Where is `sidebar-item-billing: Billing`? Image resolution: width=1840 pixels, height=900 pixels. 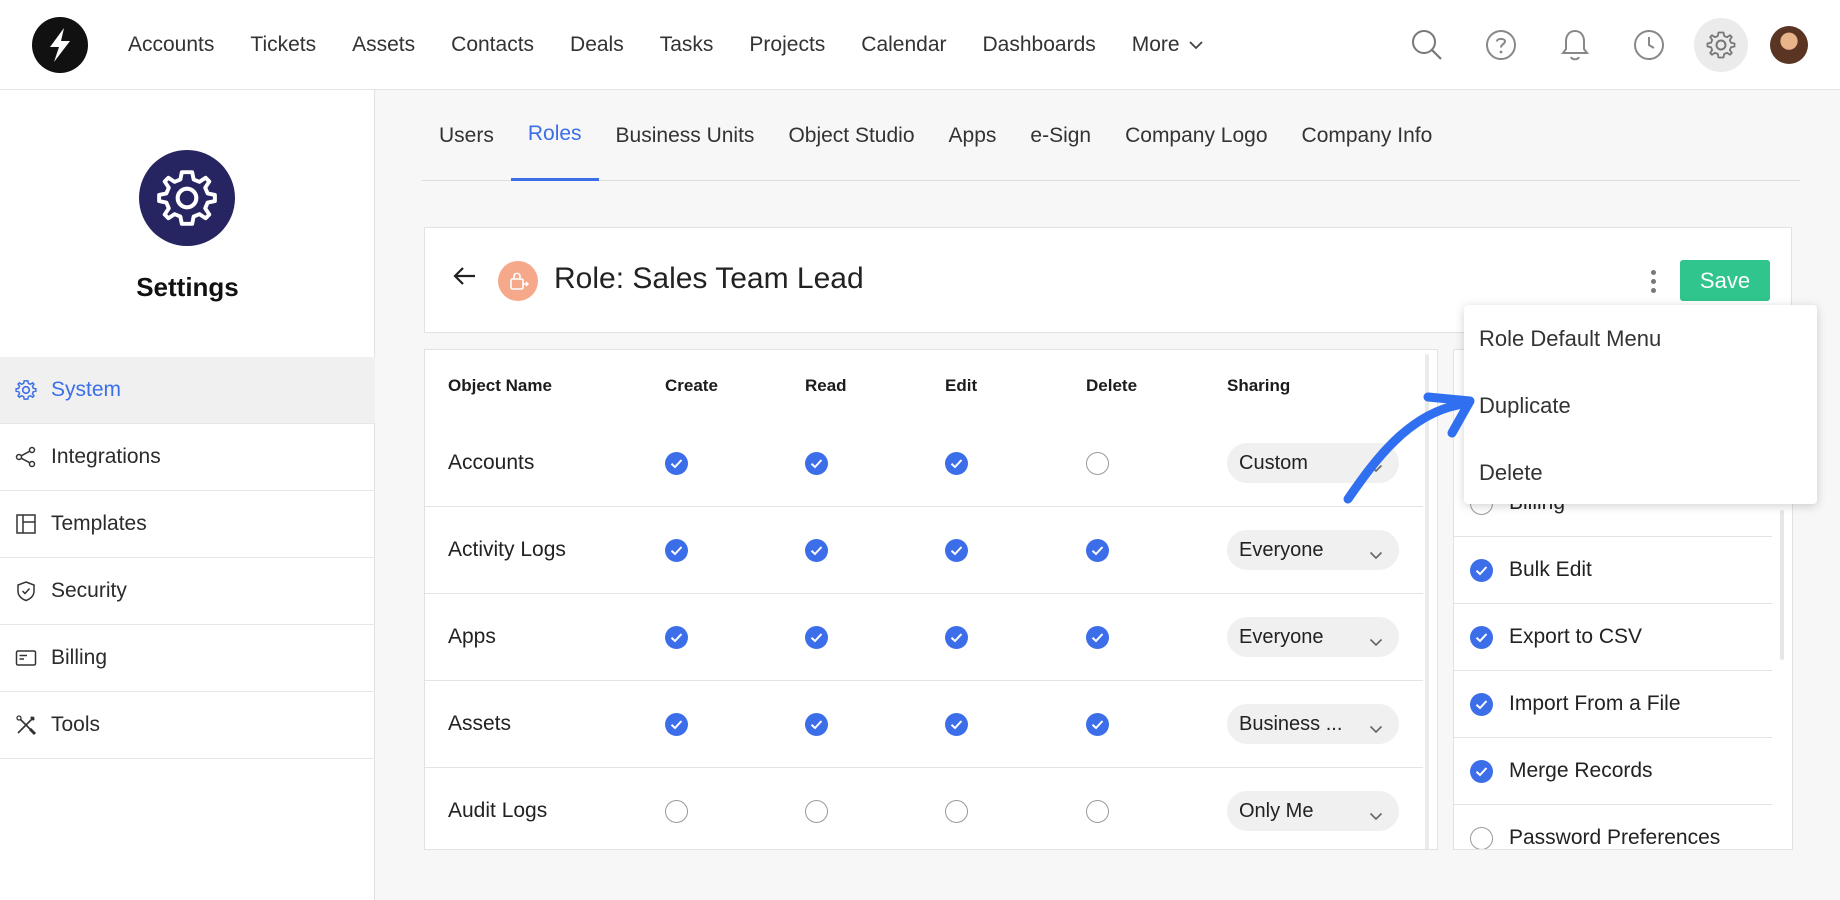 sidebar-item-billing: Billing is located at coordinates (187, 658).